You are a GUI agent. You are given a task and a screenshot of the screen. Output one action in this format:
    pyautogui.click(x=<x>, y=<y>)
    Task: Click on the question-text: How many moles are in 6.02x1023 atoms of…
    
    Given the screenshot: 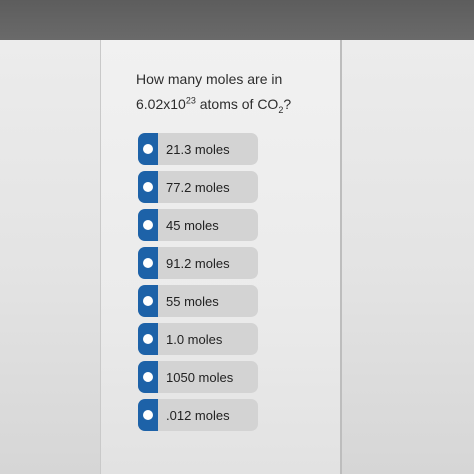 What is the action you would take?
    pyautogui.click(x=236, y=92)
    